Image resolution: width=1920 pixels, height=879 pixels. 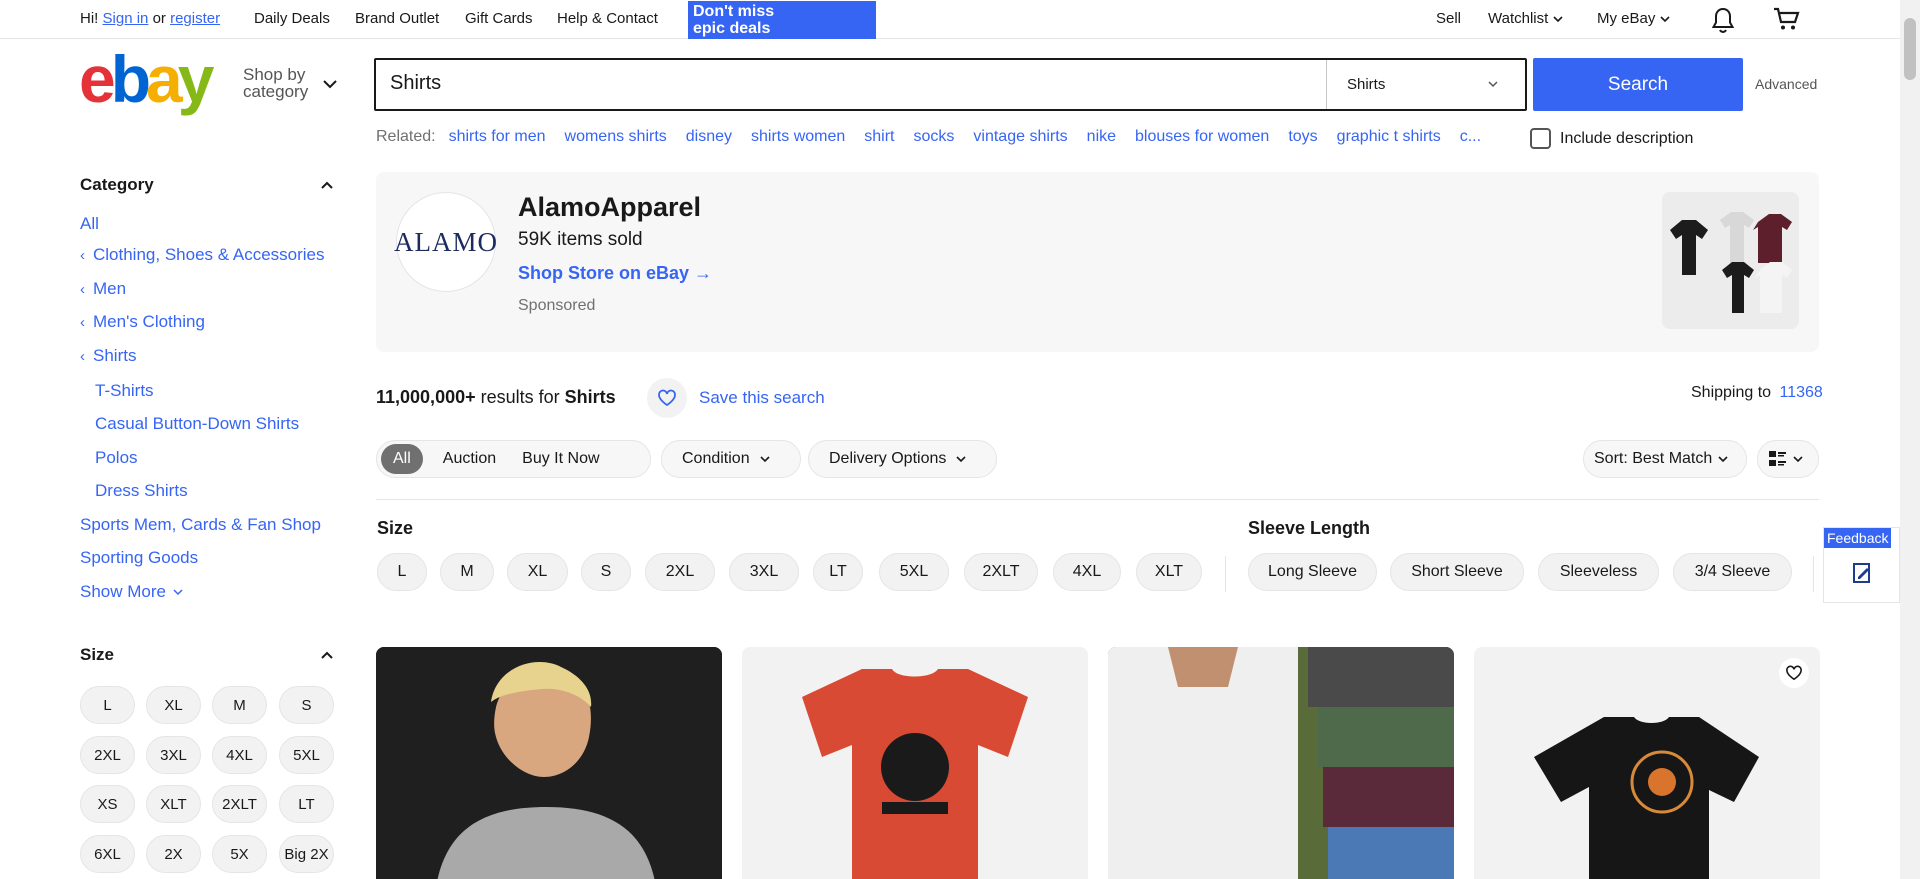 What do you see at coordinates (139, 558) in the screenshot?
I see `category-link: Sporting Goods` at bounding box center [139, 558].